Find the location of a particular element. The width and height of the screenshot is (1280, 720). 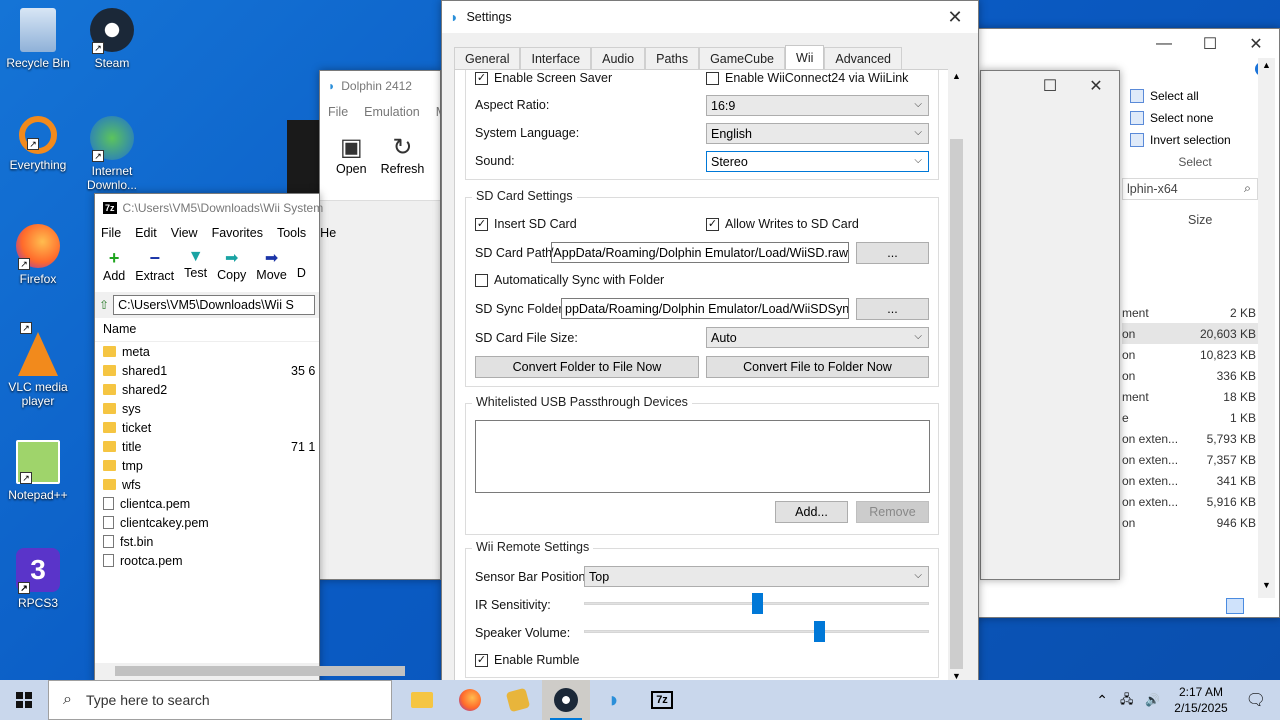

taskbar-7zip: 7z is located at coordinates (662, 700).